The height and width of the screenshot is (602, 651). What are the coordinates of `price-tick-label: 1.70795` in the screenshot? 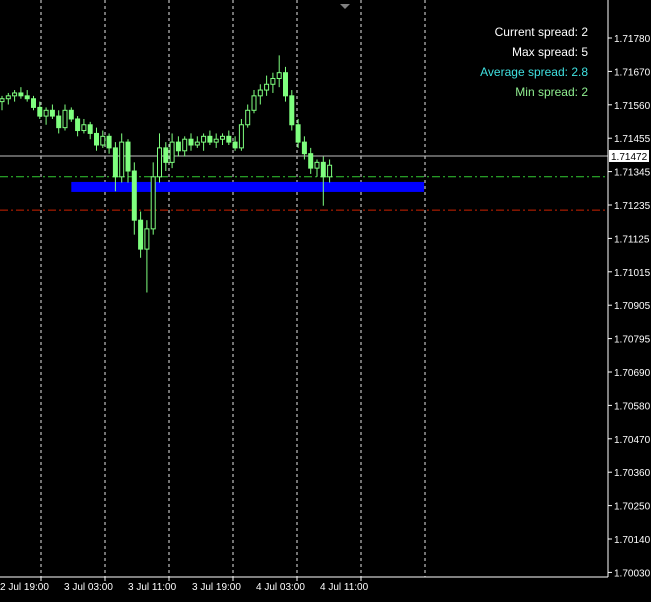 It's located at (632, 340).